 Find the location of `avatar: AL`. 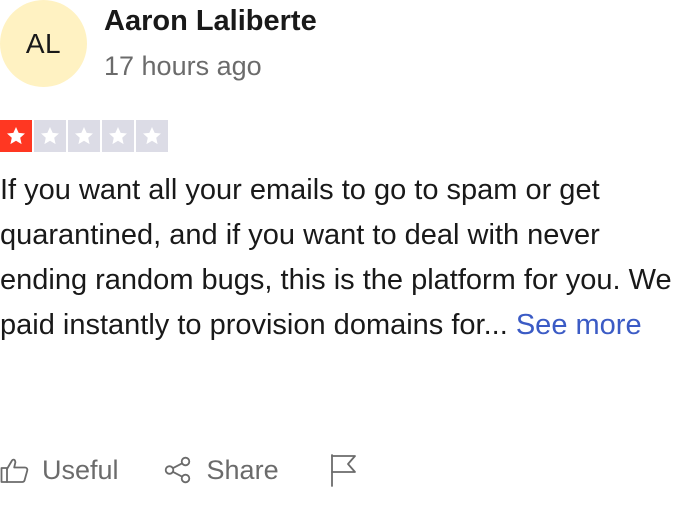

avatar: AL is located at coordinates (43, 43).